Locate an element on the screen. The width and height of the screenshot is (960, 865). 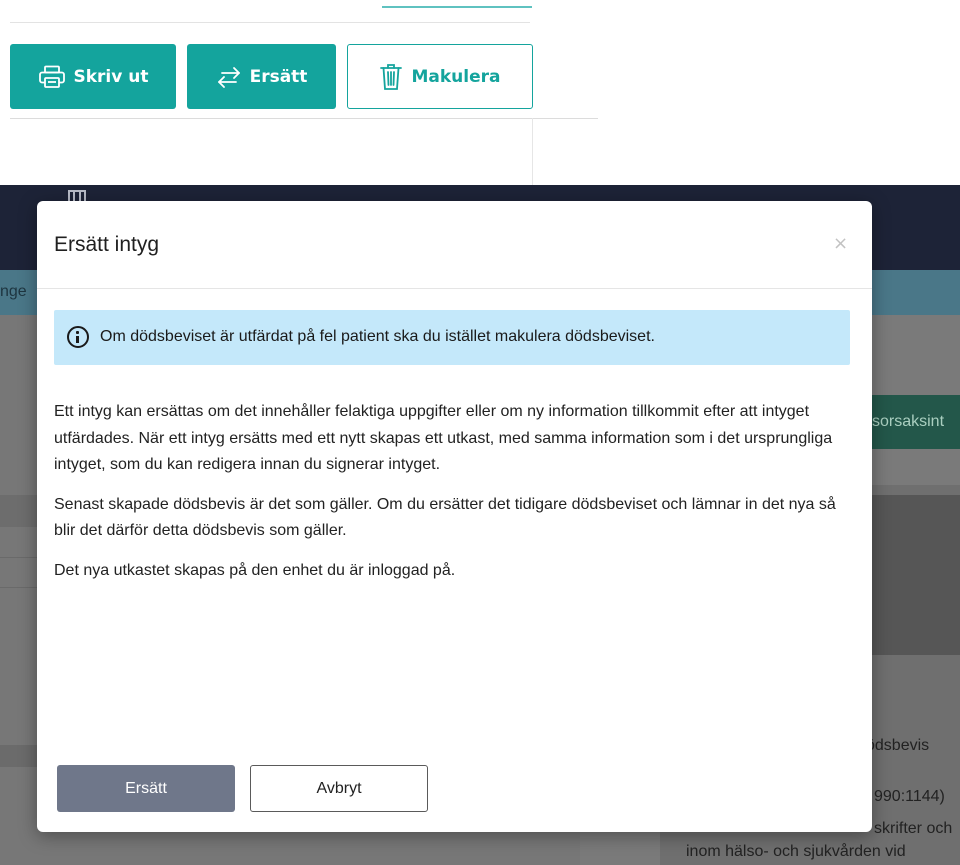
trash-icon is located at coordinates (391, 77).